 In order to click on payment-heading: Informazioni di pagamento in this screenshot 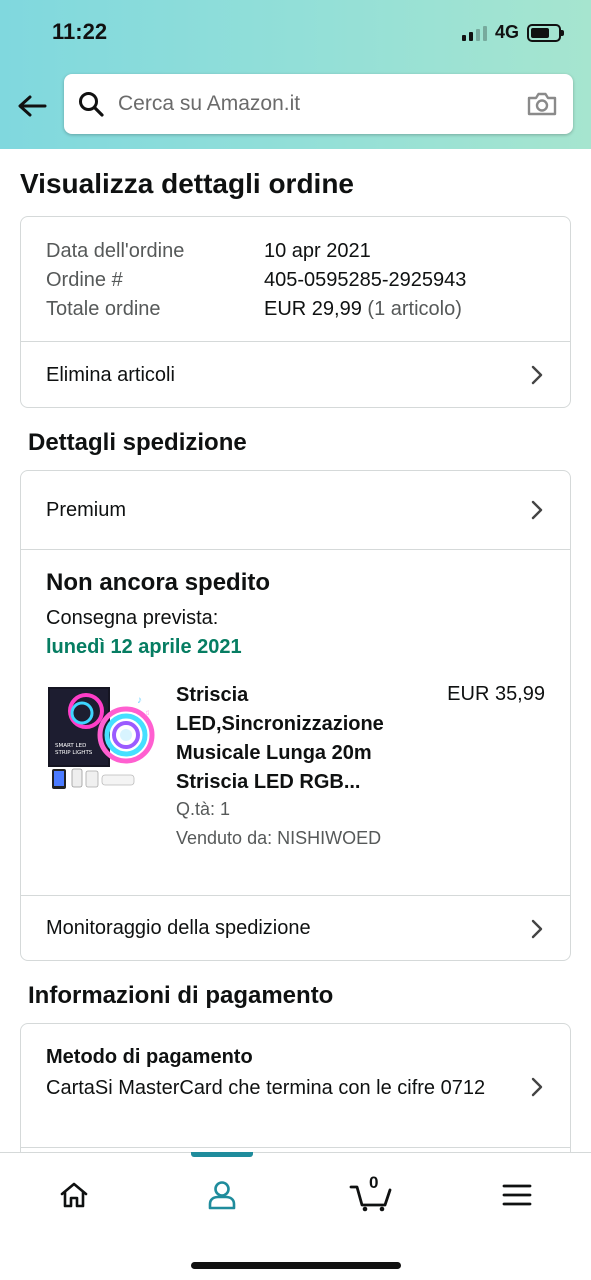, I will do `click(181, 995)`.